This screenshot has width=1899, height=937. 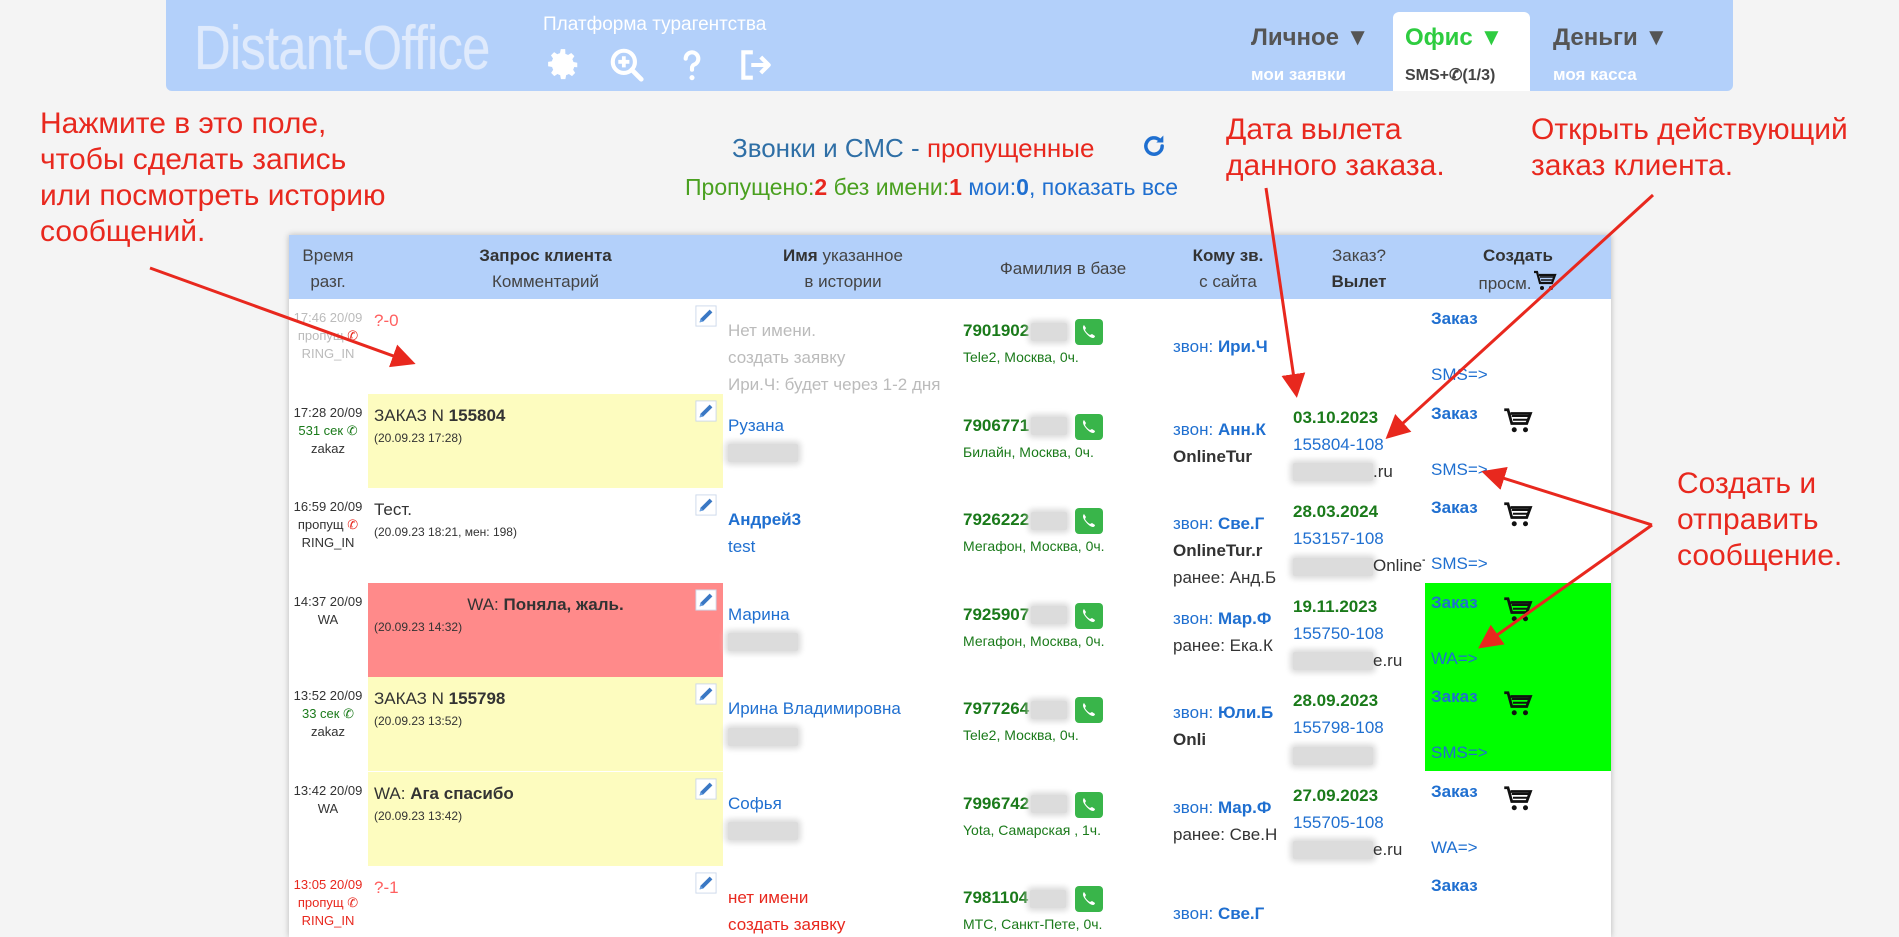 What do you see at coordinates (1610, 38) in the screenshot?
I see `menu-money-label: Деньги ▼` at bounding box center [1610, 38].